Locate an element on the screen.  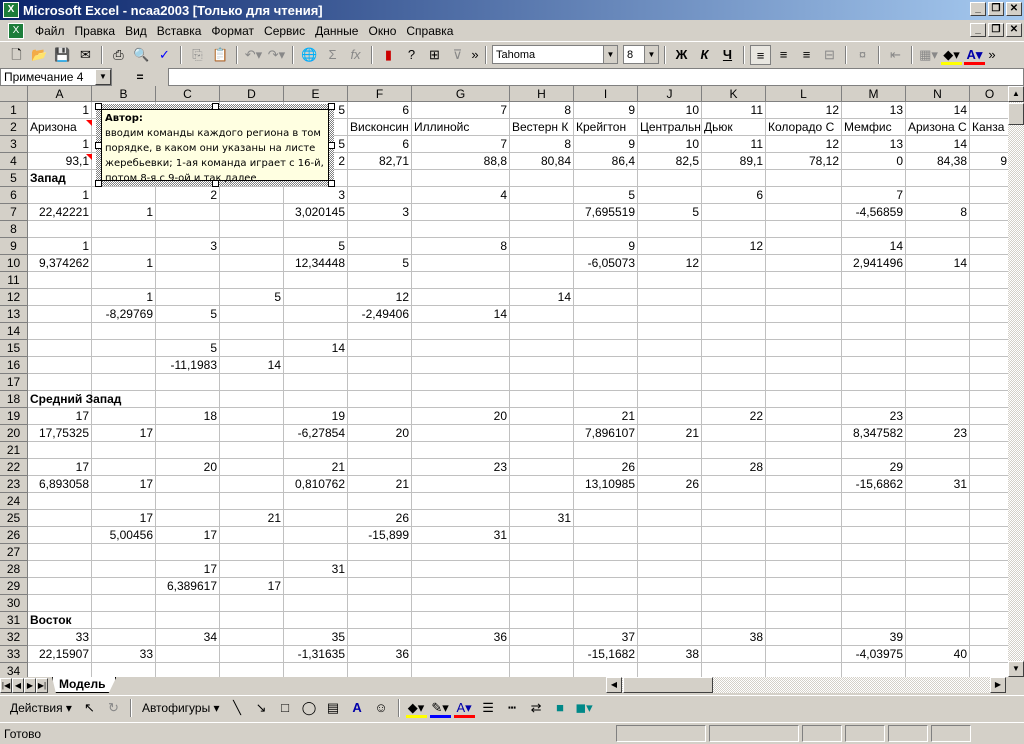
autoshapes-menu: Автофигуры ▾ is located at coordinates (181, 708).